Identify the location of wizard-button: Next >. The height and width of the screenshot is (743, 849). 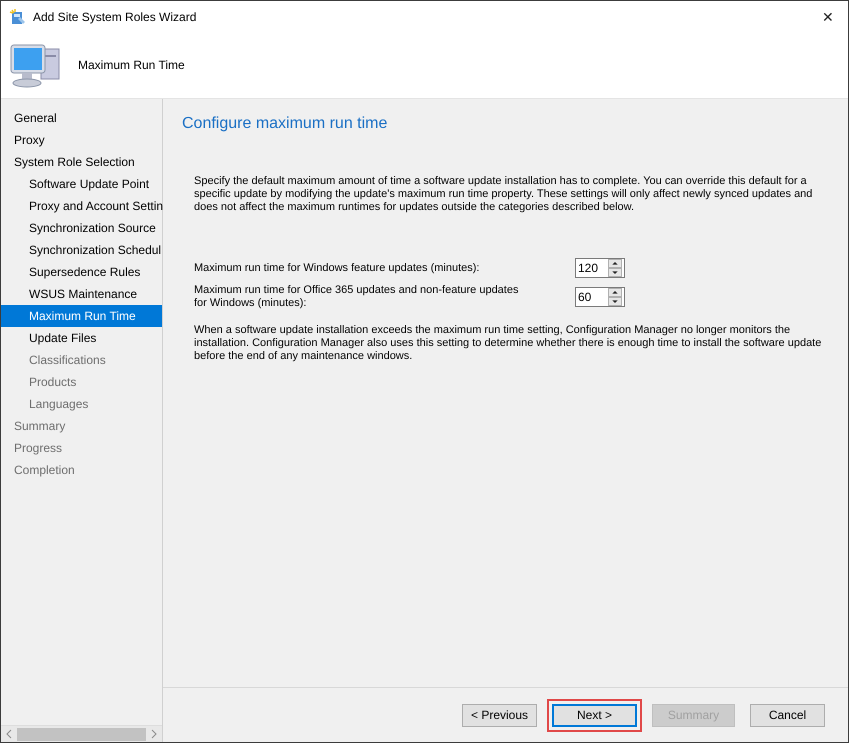
(594, 715).